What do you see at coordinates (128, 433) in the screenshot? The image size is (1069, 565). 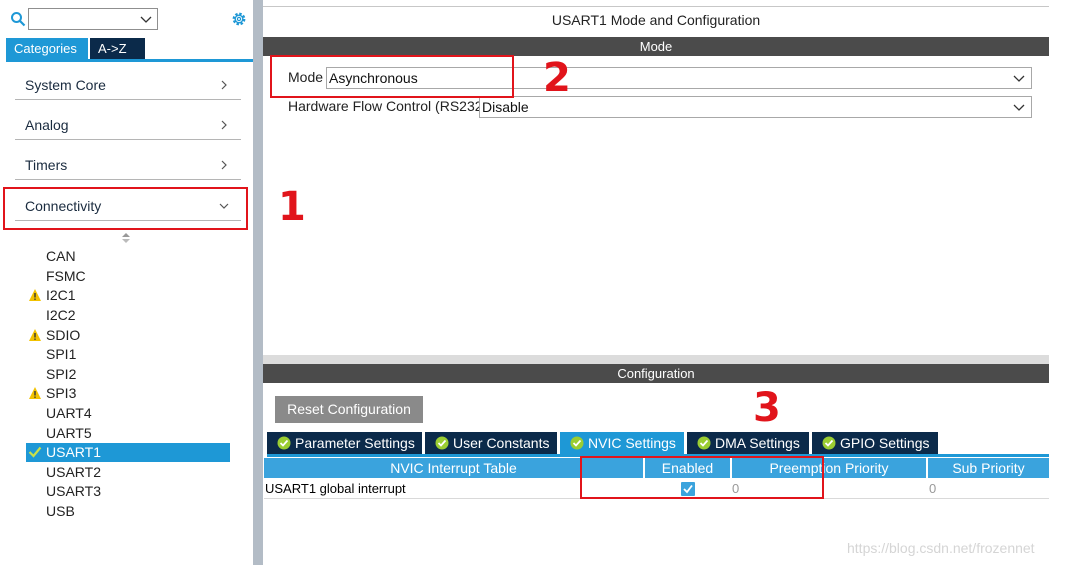 I see `peripheral-item-uart5: UART5` at bounding box center [128, 433].